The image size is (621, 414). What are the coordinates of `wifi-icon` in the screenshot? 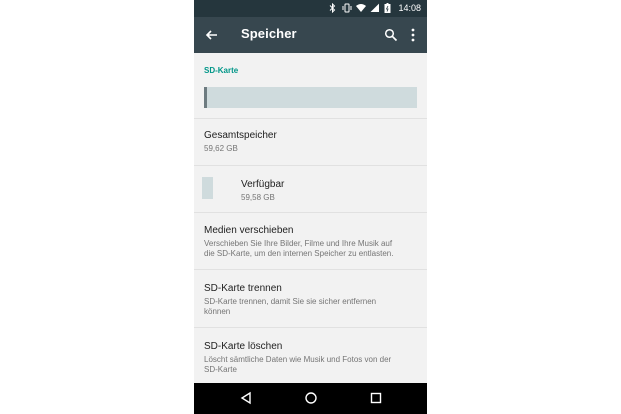 It's located at (361, 8).